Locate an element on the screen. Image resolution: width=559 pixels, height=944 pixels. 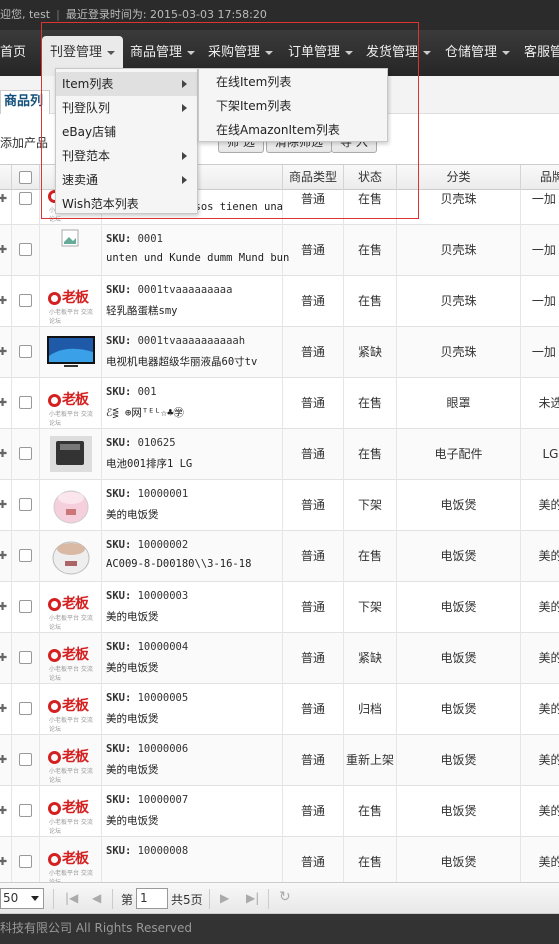
refresh-icon: ↻ is located at coordinates (285, 897).